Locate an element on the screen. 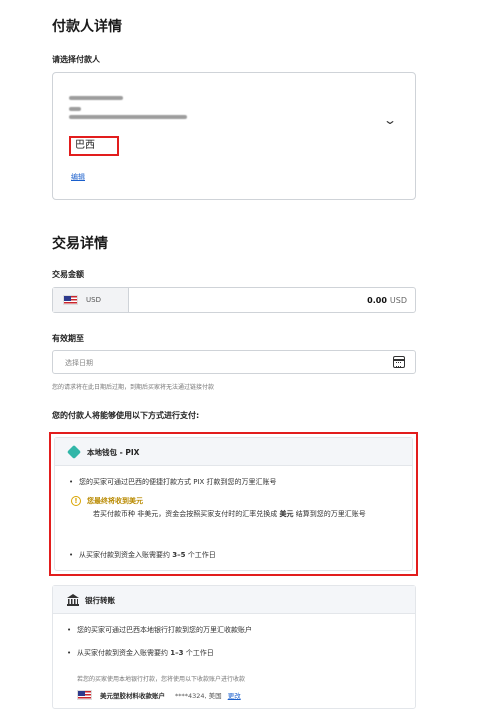 This screenshot has width=504, height=723. pix-warning-text-a: 若买付款币种 非美元，资金会按照买家支付时的汇率兑换成 is located at coordinates (185, 514).